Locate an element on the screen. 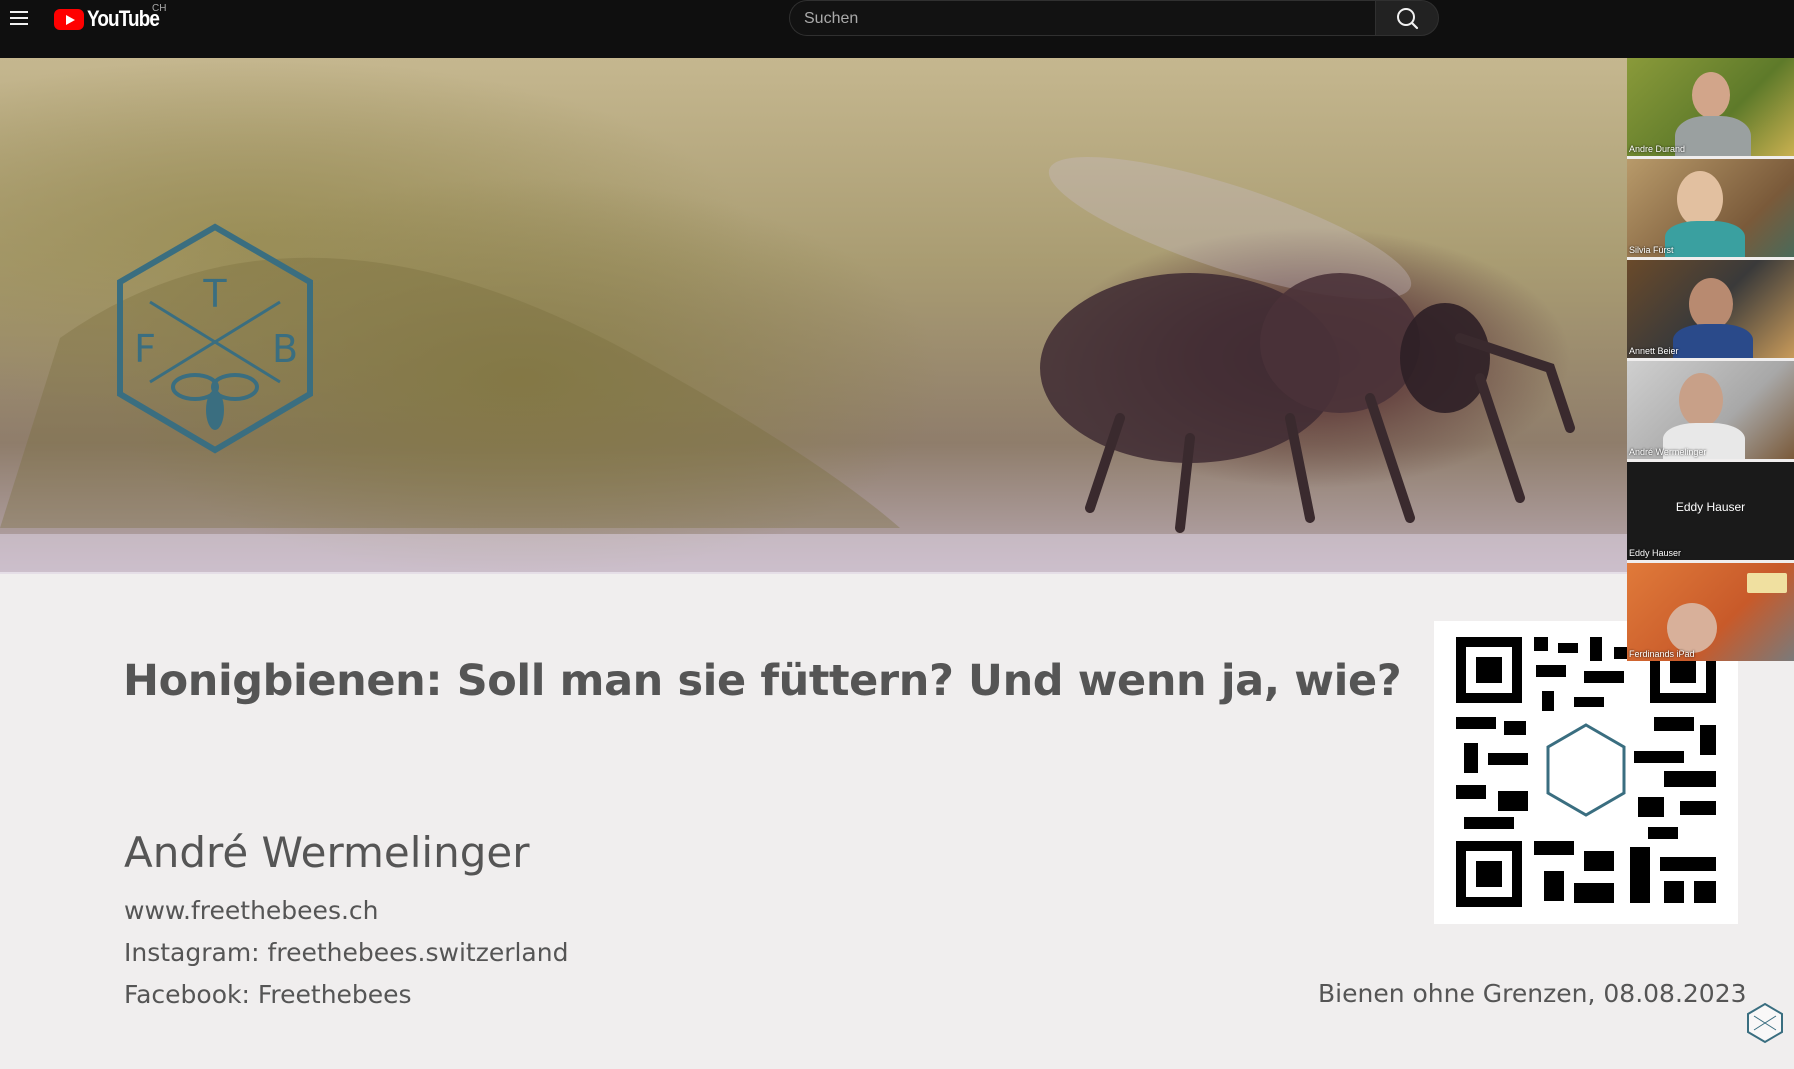 The image size is (1794, 1069). search-button is located at coordinates (1407, 18).